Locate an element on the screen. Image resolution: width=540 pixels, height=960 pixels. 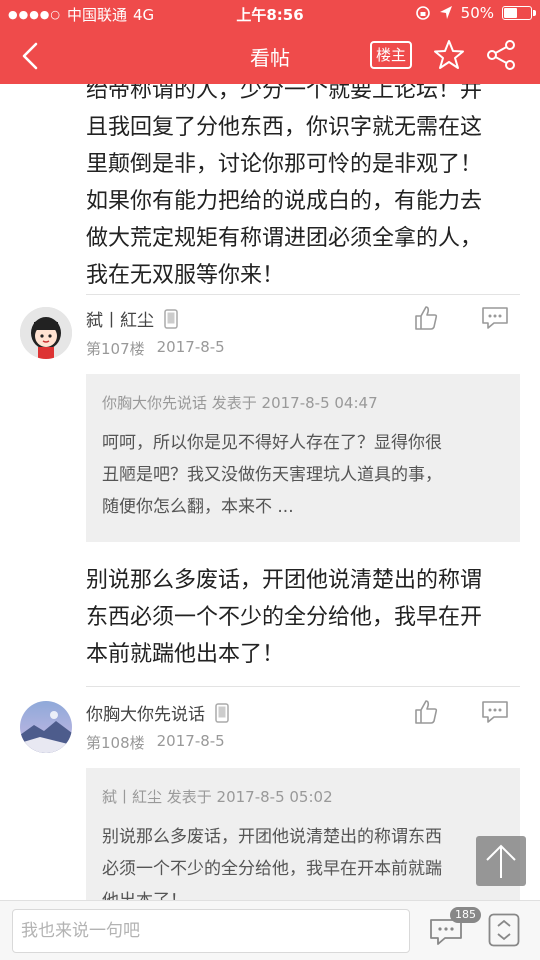
author-name: 弑丨紅尘 is located at coordinates (120, 318).